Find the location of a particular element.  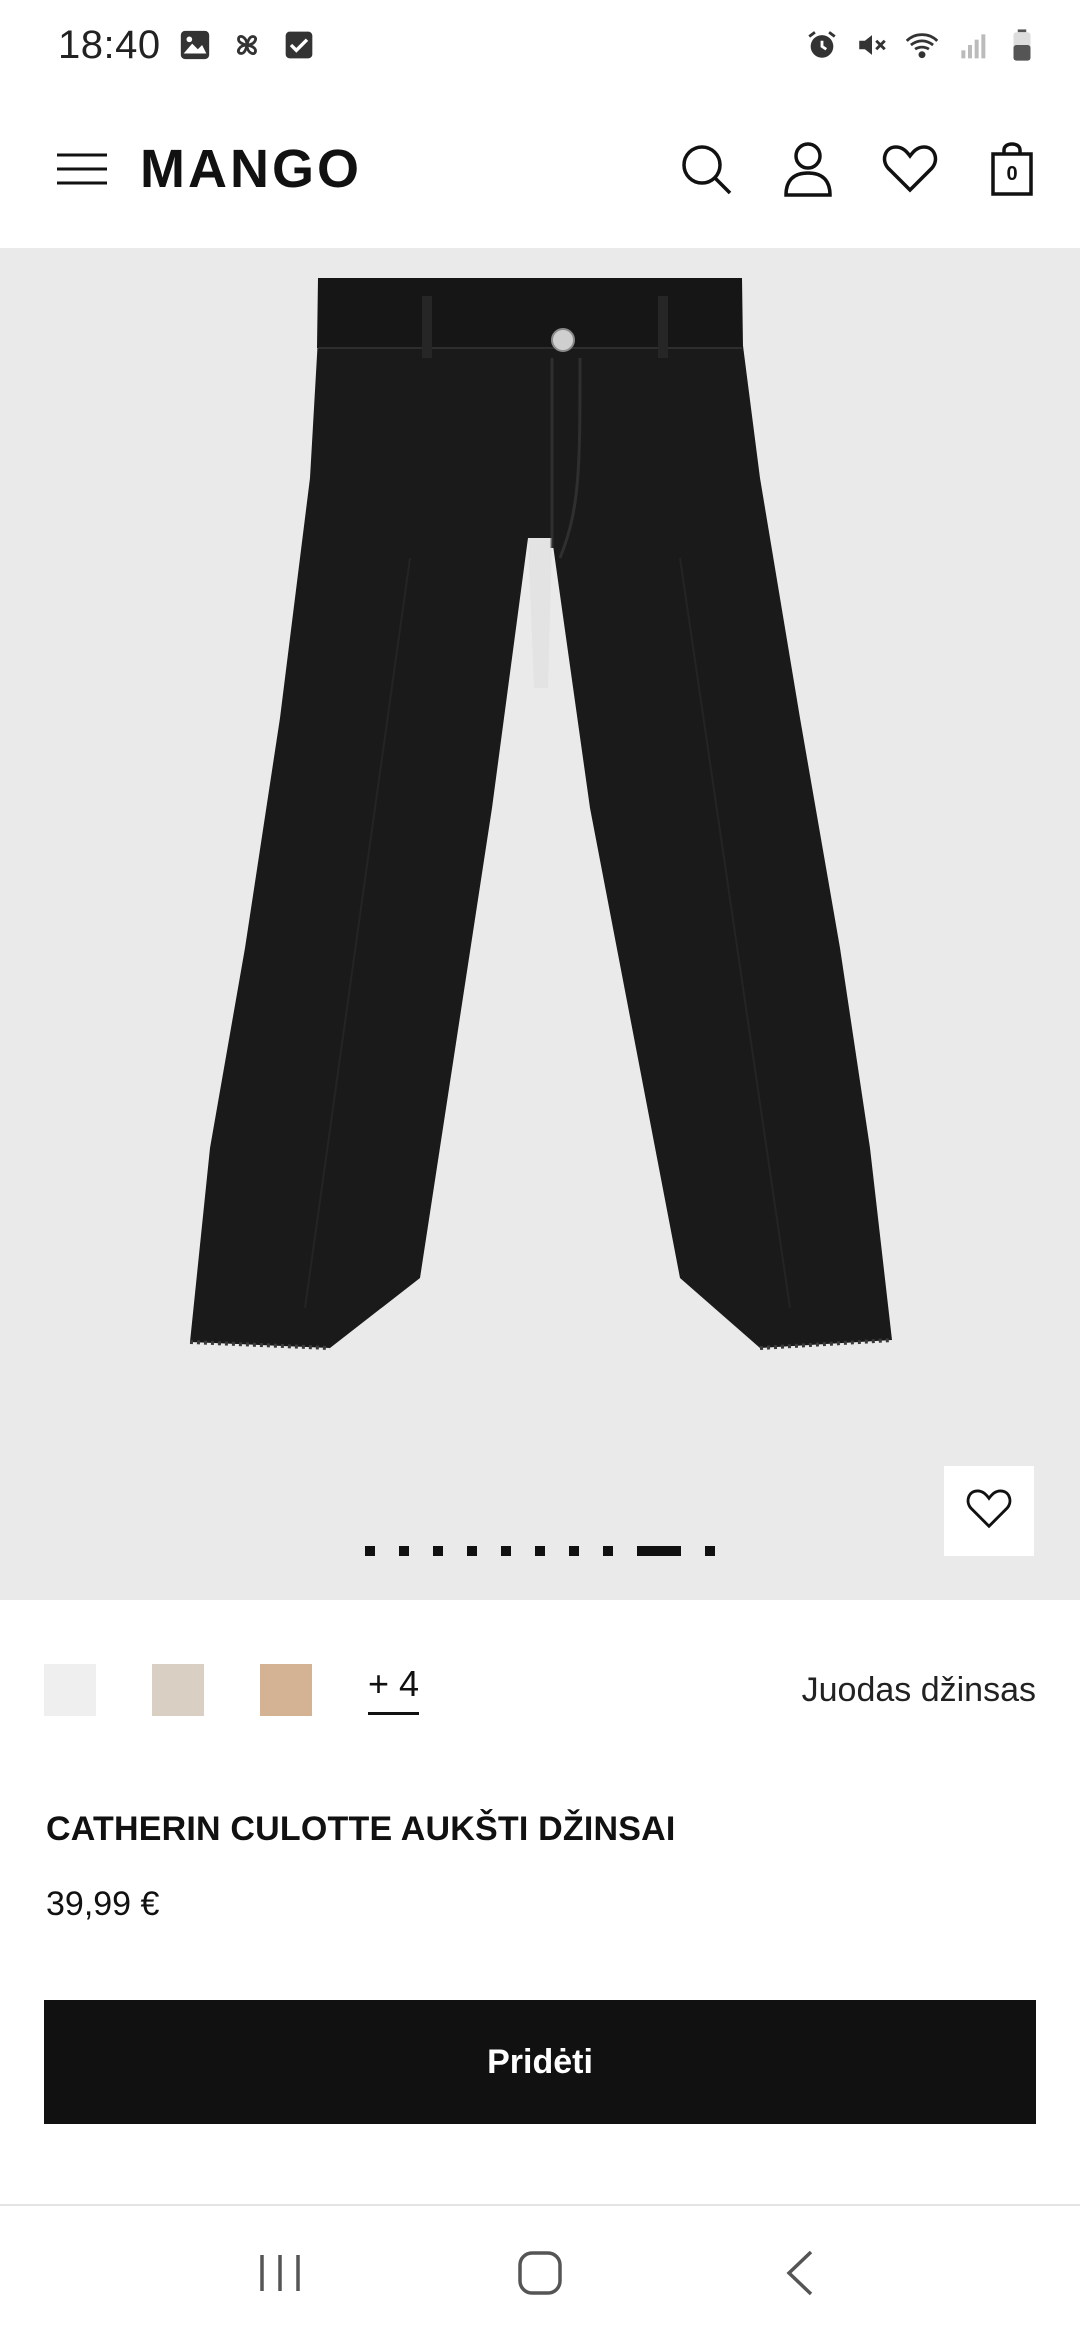

status-right is located at coordinates (922, 45).